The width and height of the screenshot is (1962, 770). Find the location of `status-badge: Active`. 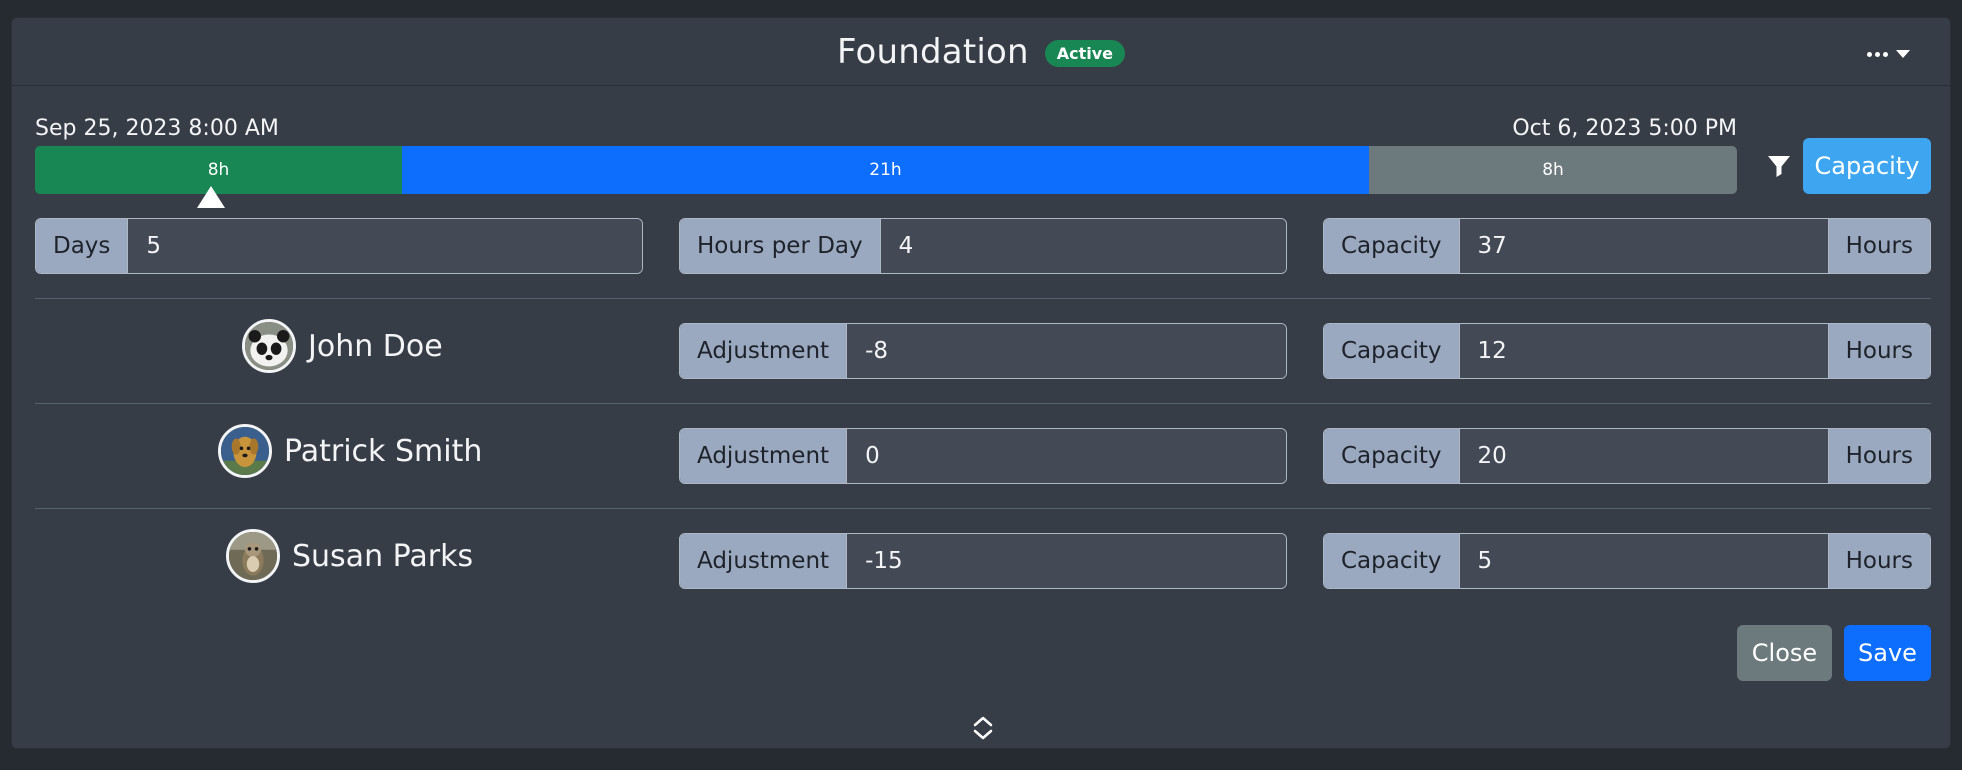

status-badge: Active is located at coordinates (1085, 53).